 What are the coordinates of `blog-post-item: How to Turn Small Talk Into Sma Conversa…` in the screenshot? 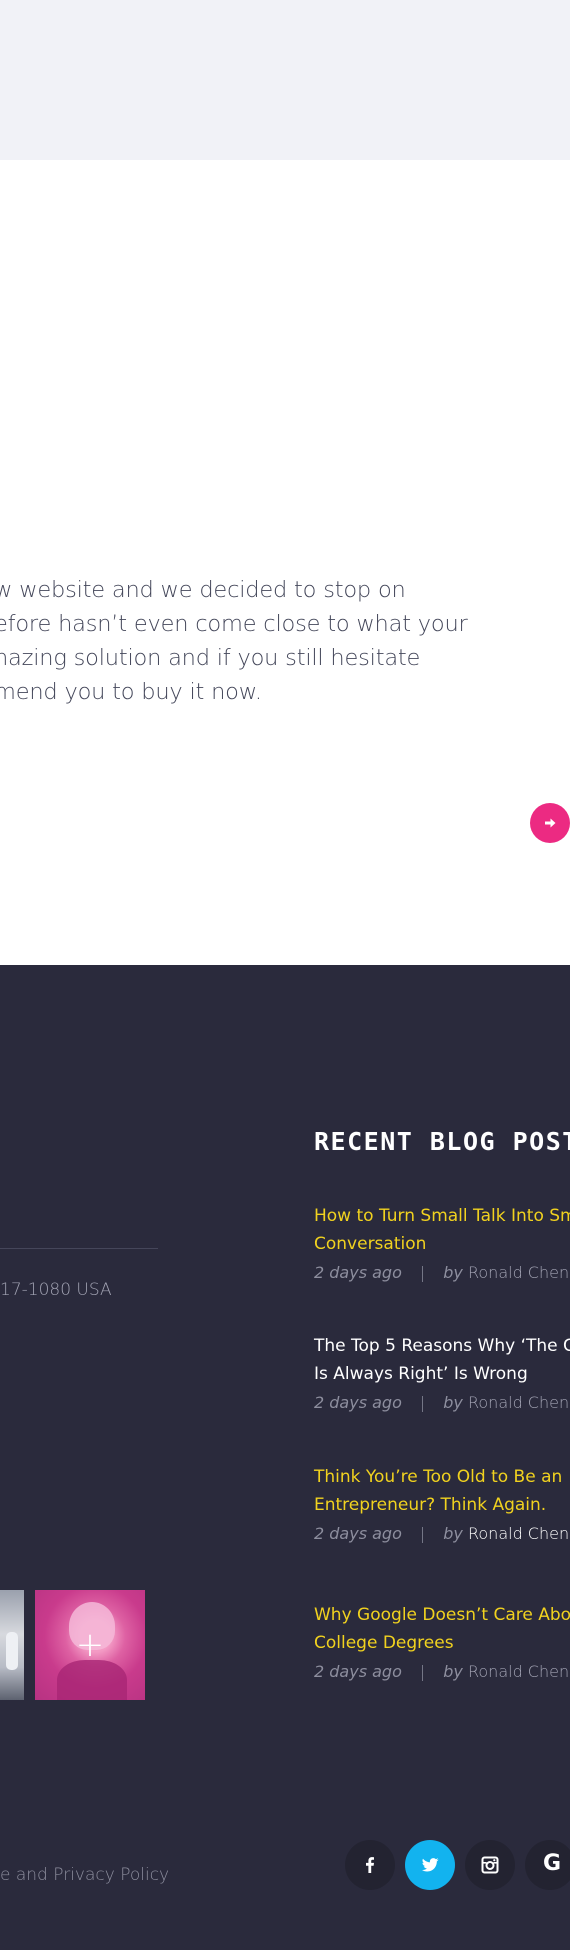 It's located at (442, 1242).